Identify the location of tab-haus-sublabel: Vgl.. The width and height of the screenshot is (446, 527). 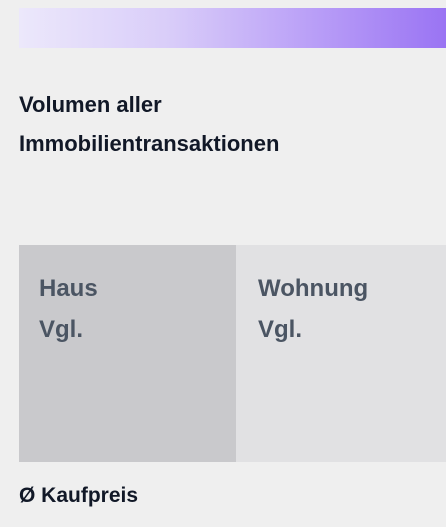
(61, 329).